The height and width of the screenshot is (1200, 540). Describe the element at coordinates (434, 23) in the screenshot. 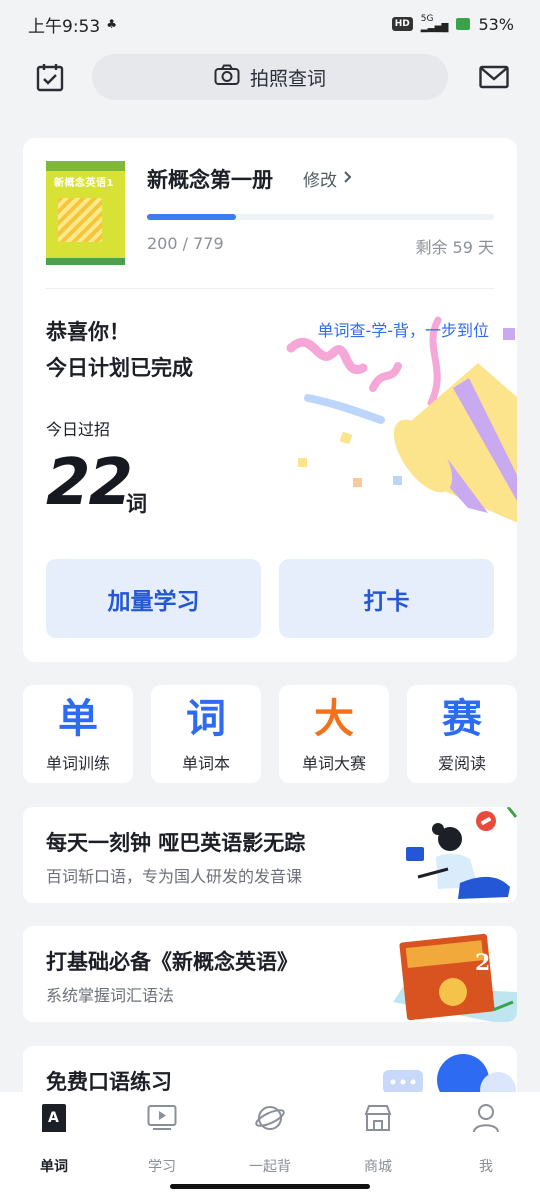

I see `signal-icon: 5G ▂▃▅▇` at that location.